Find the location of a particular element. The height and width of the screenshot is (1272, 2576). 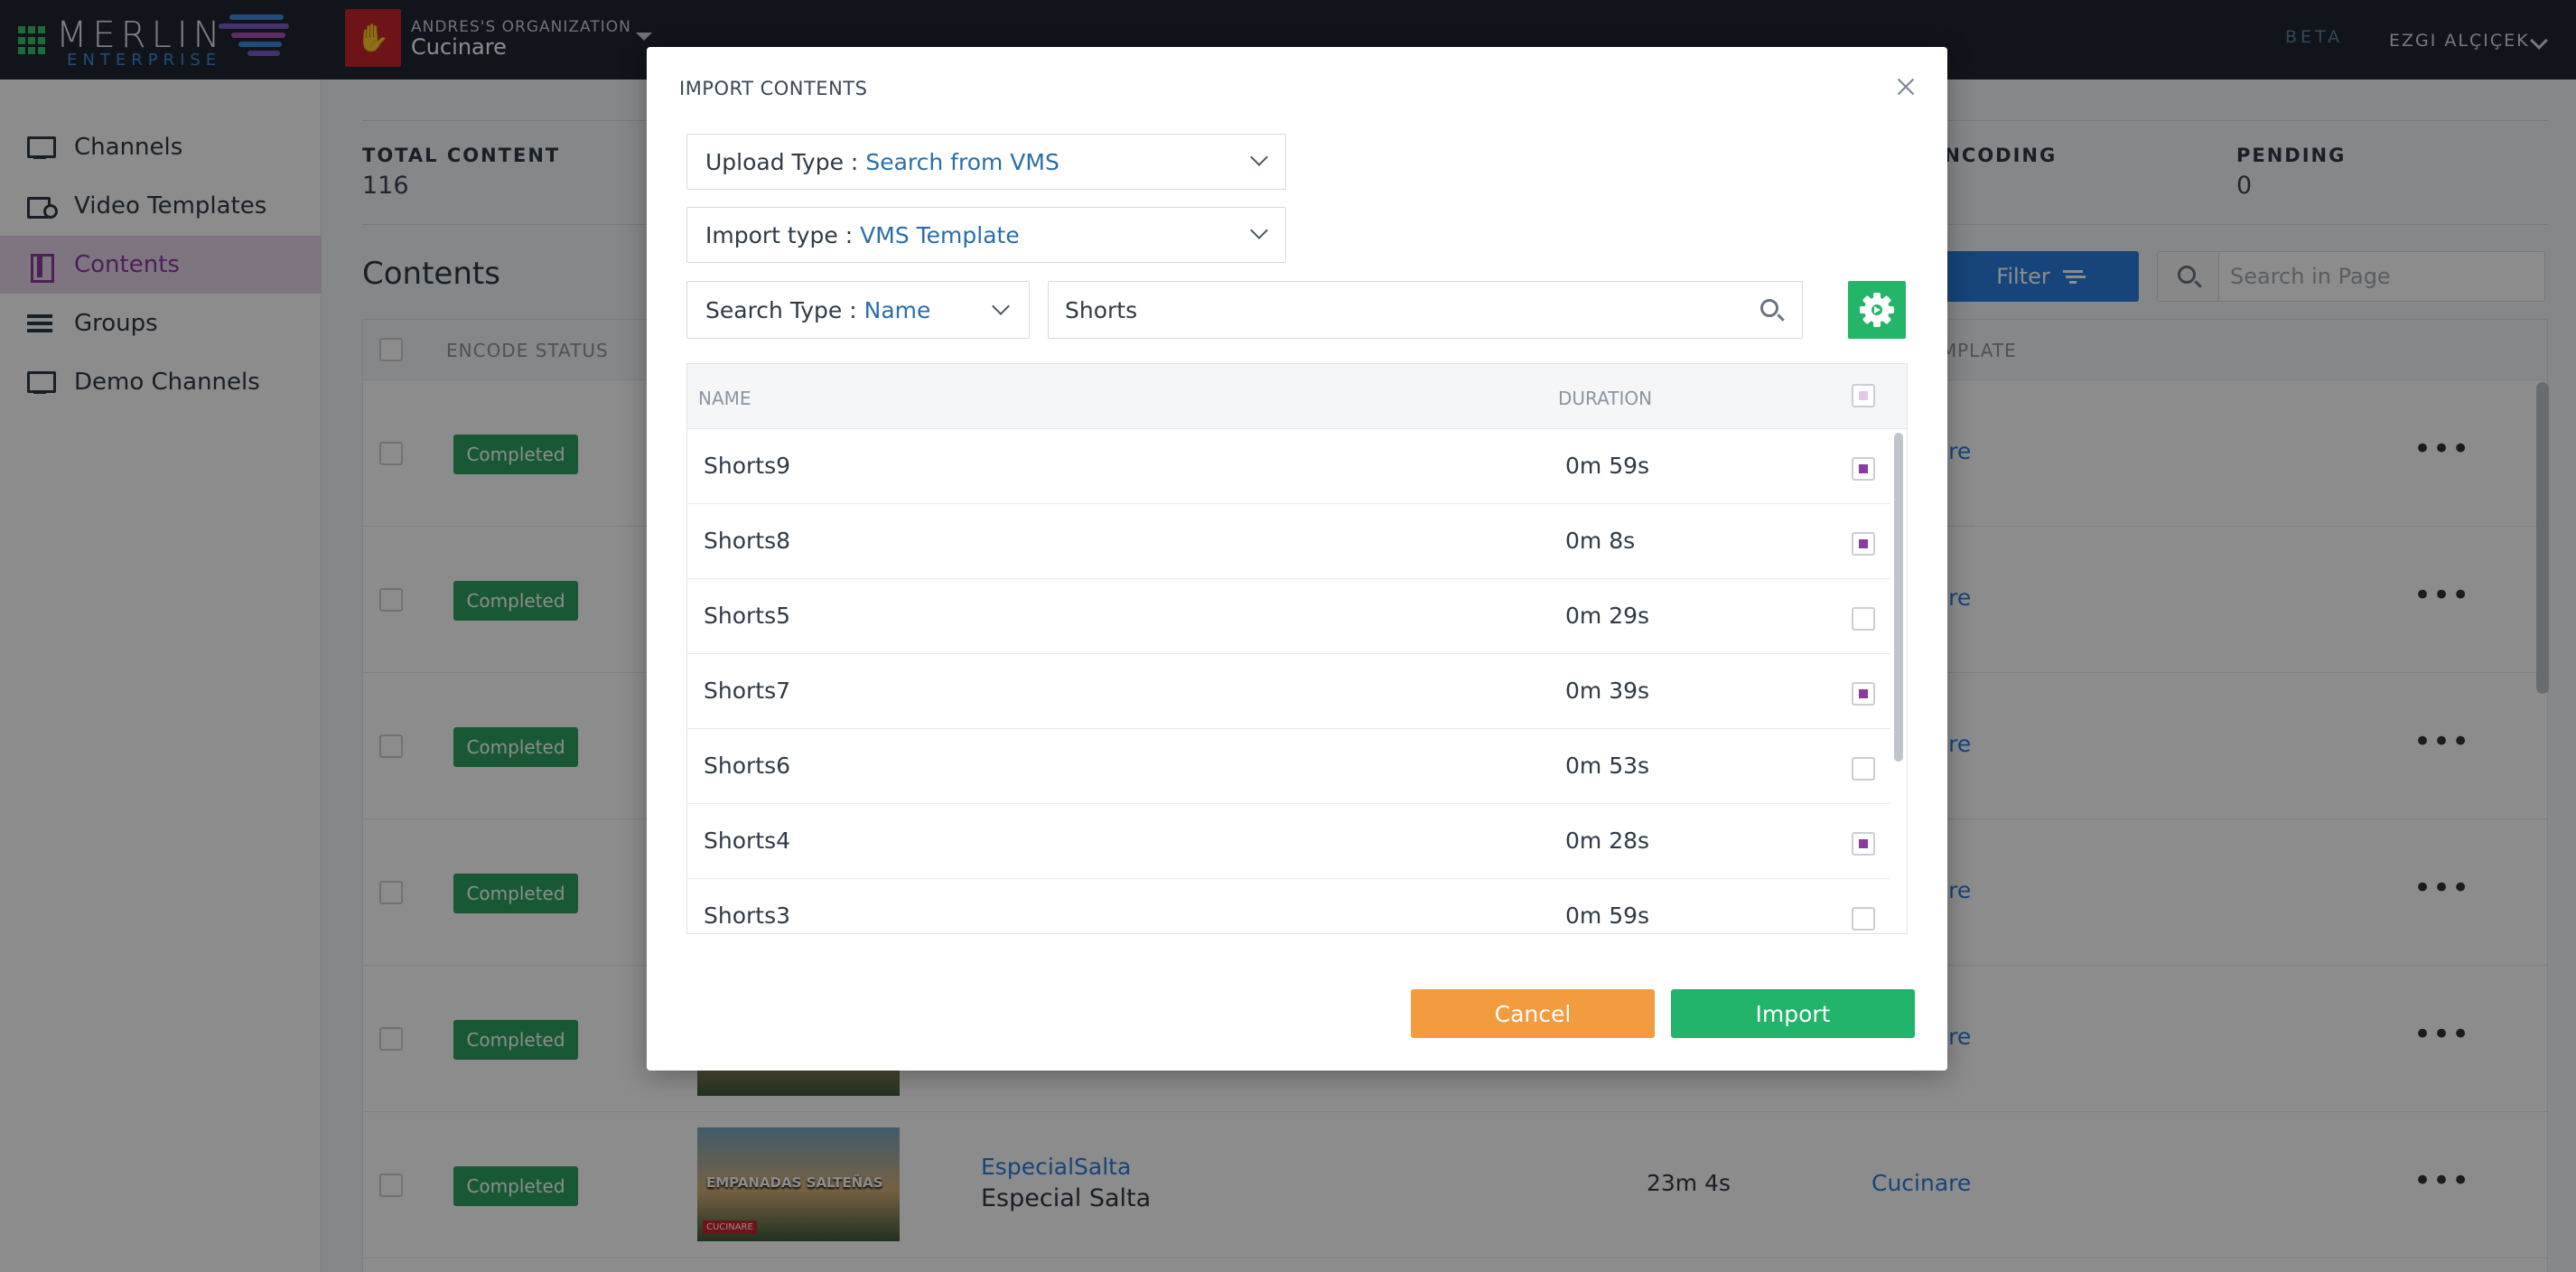

result-row: Shorts9 0m 59s is located at coordinates (1288, 467).